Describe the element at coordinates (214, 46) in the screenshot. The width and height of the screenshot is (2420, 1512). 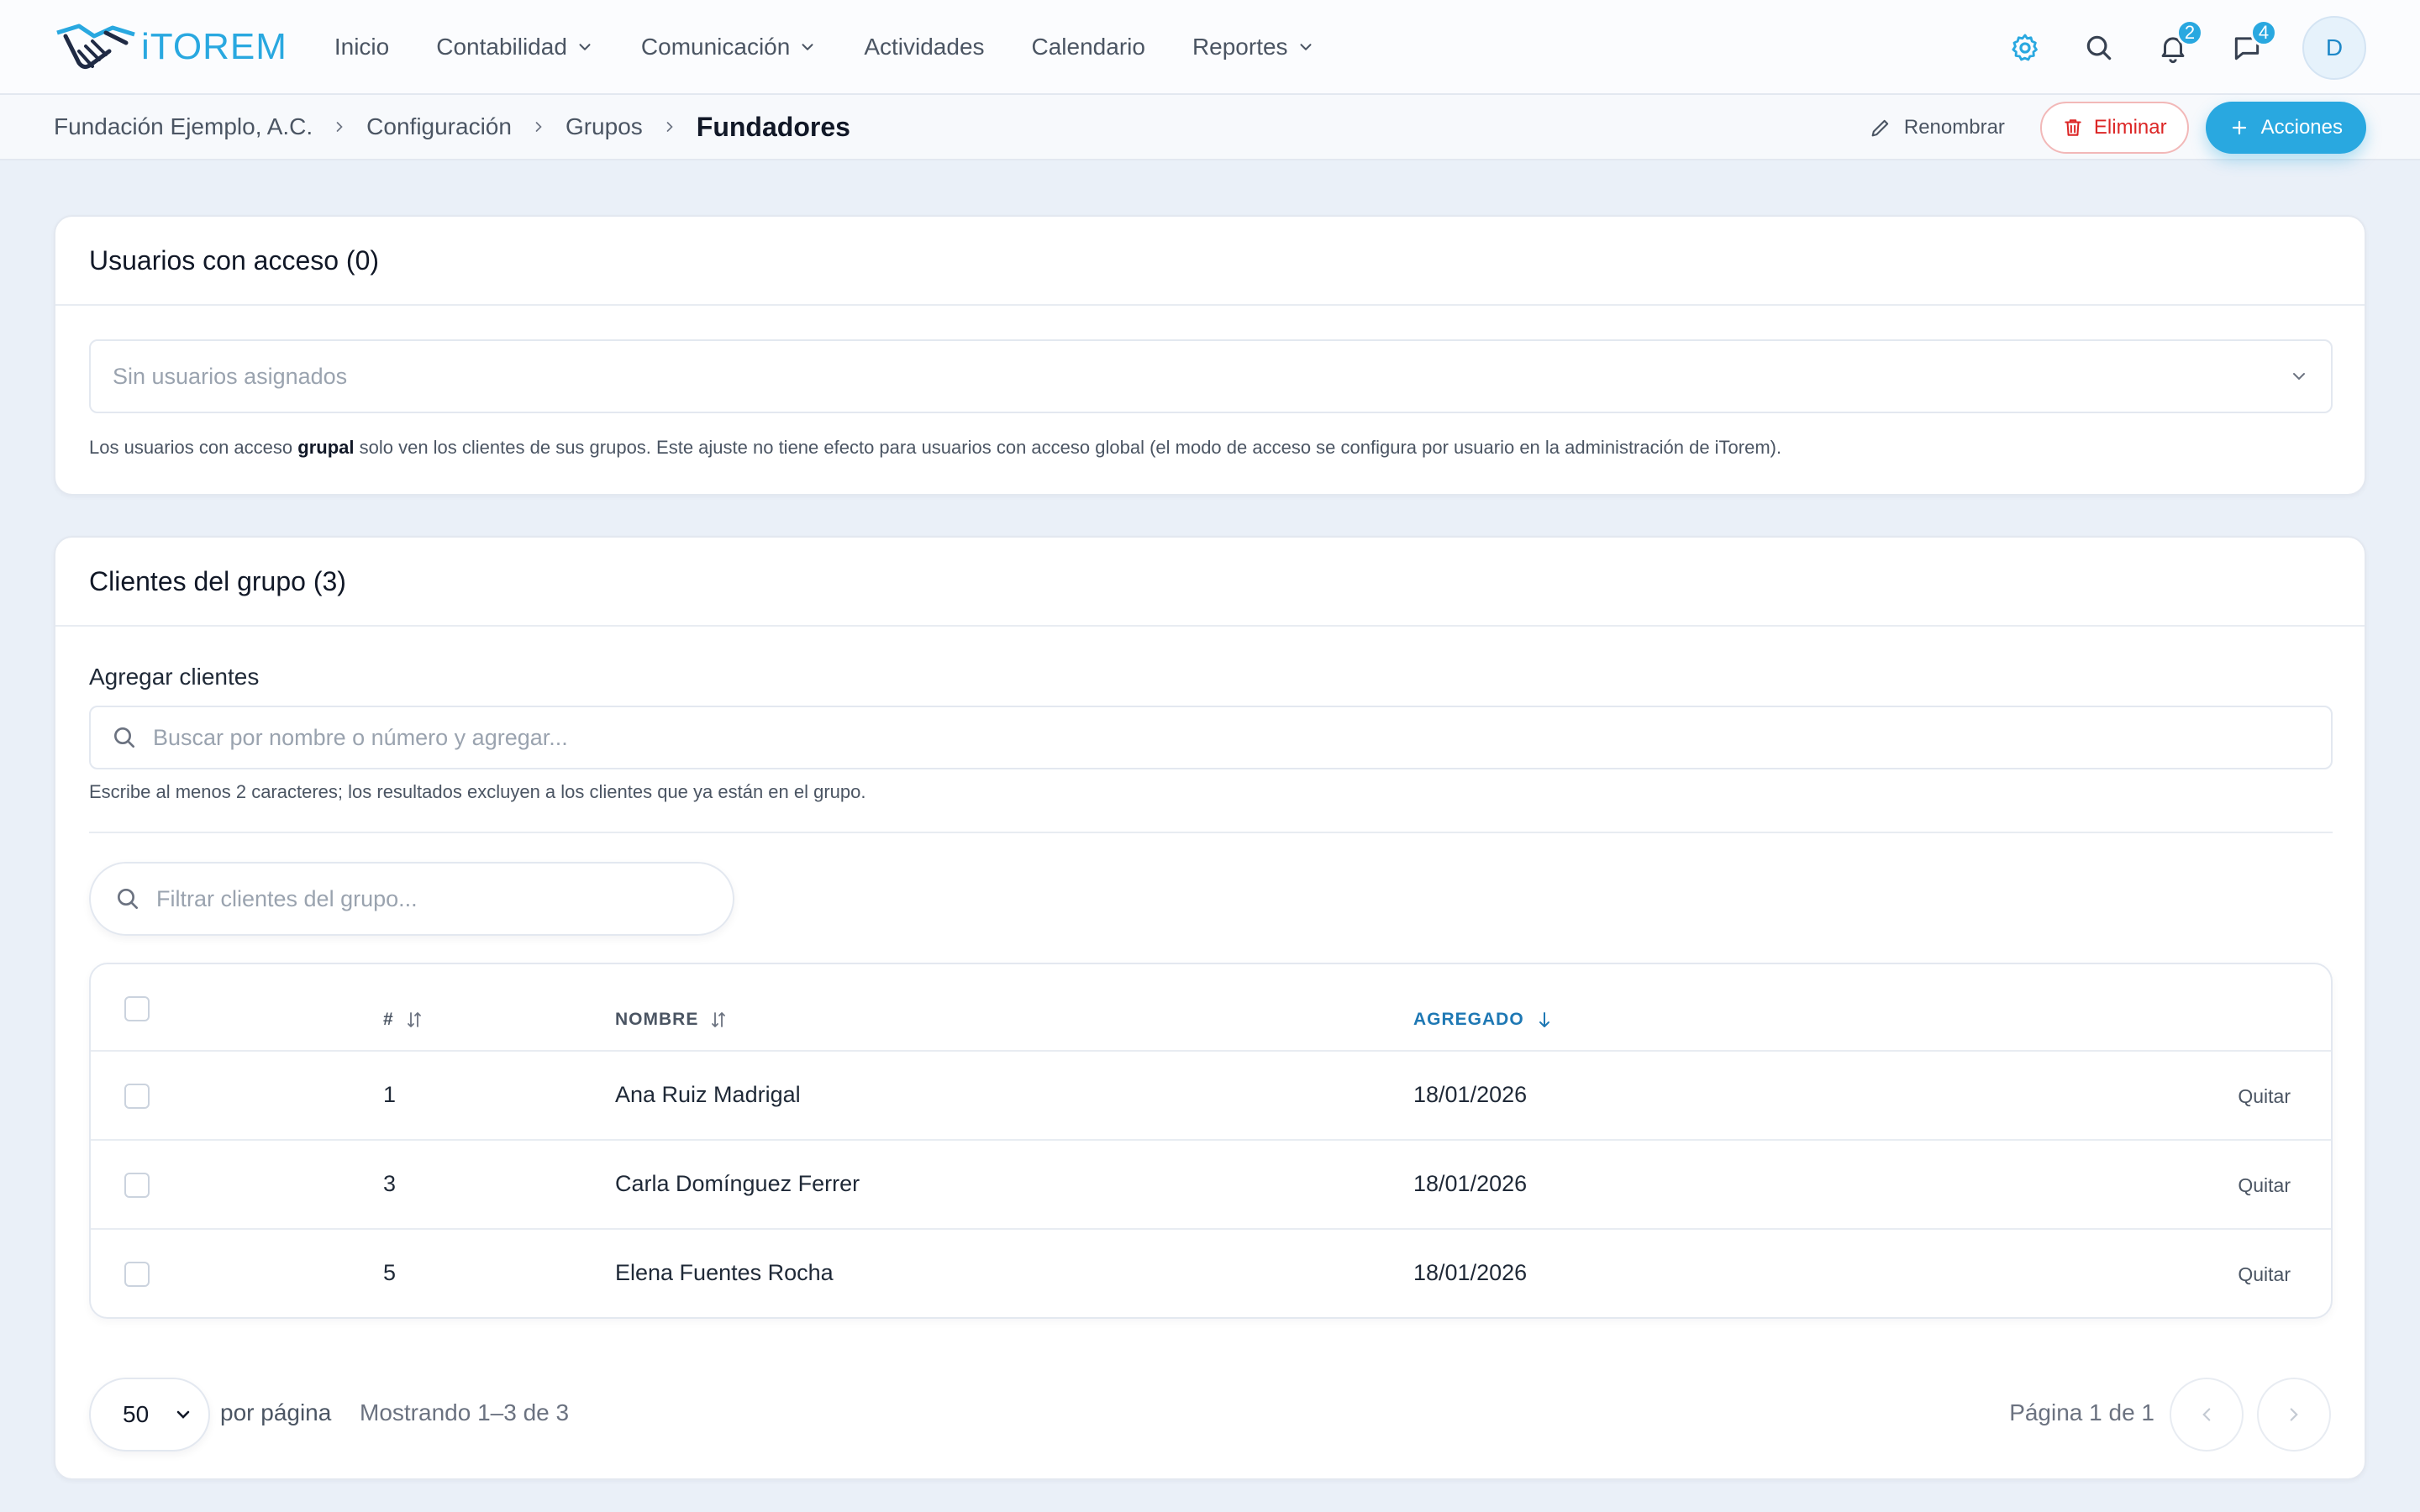
I see `logo-text: iTOREM` at that location.